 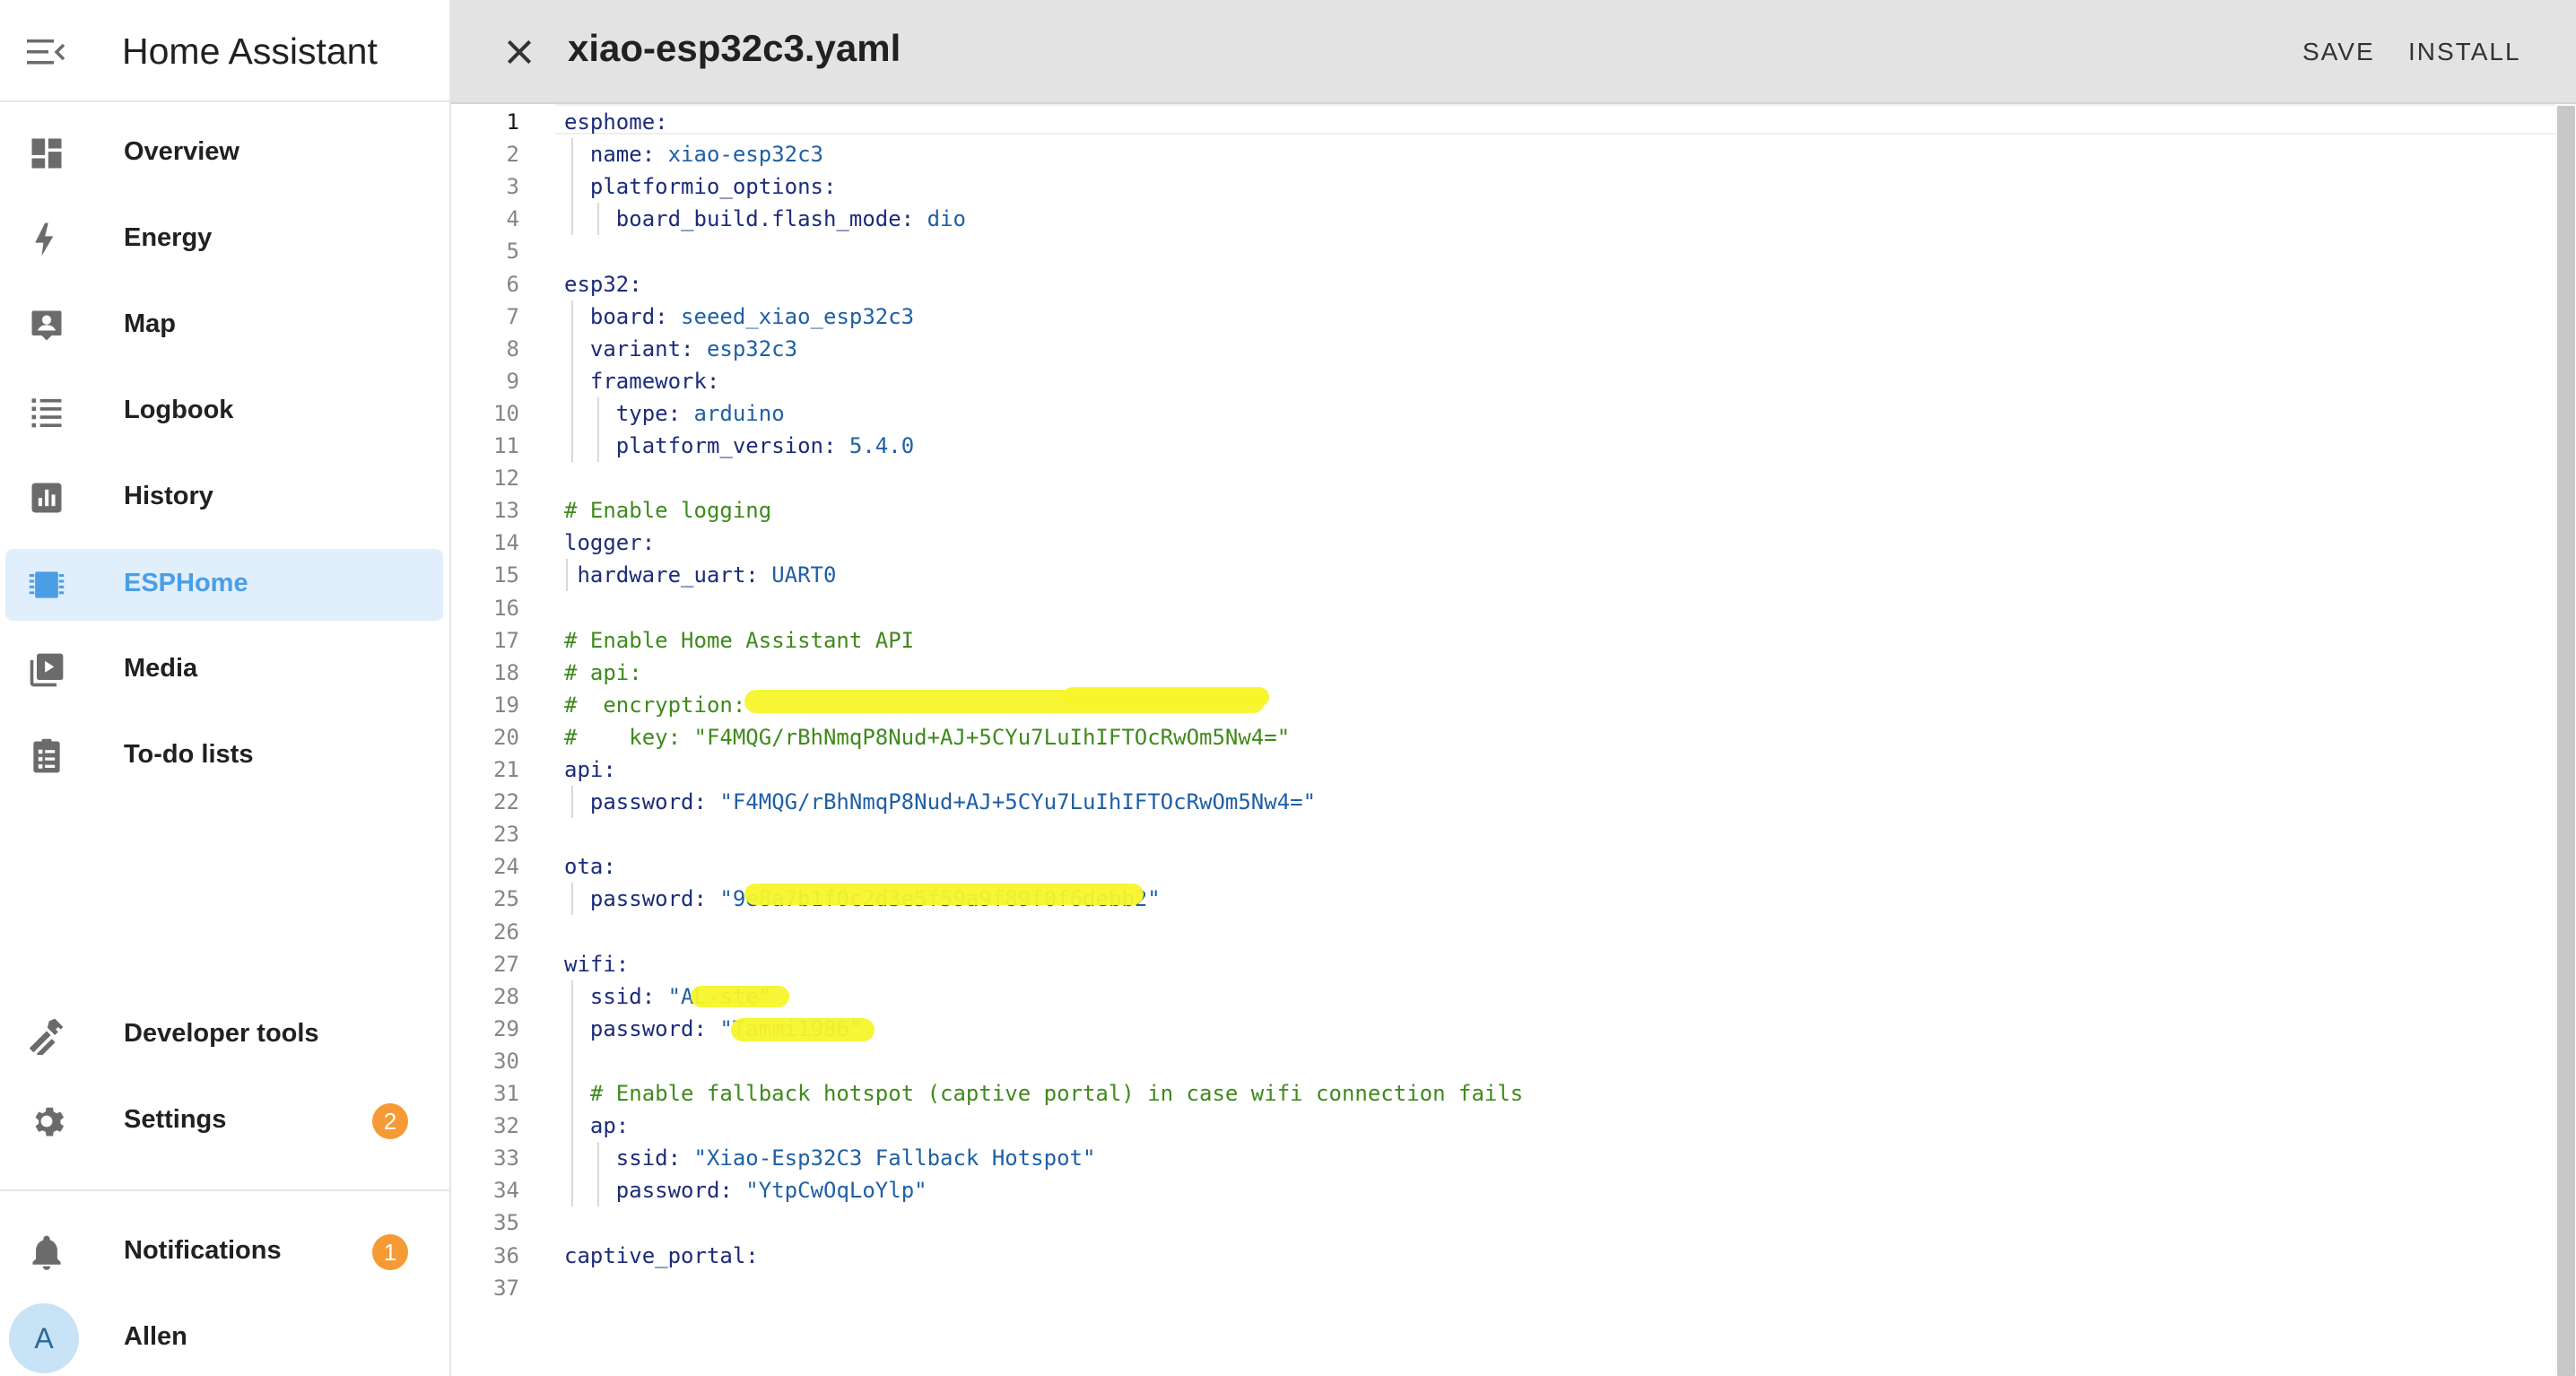 I want to click on code-line: 7 board: seeed_xiao_esp32c3, so click(x=1500, y=316).